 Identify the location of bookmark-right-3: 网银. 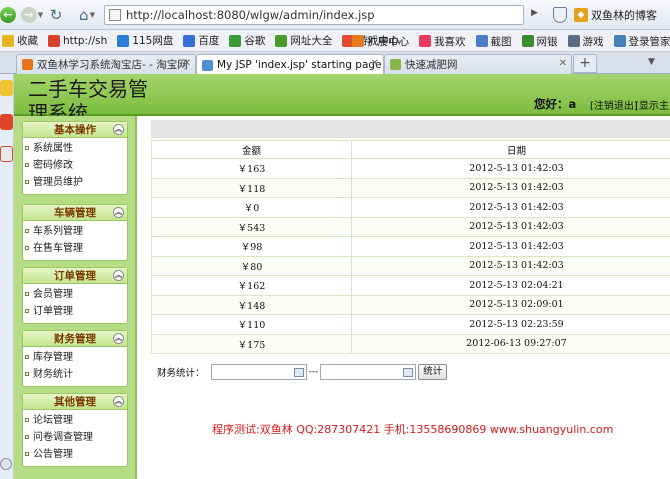
(539, 41).